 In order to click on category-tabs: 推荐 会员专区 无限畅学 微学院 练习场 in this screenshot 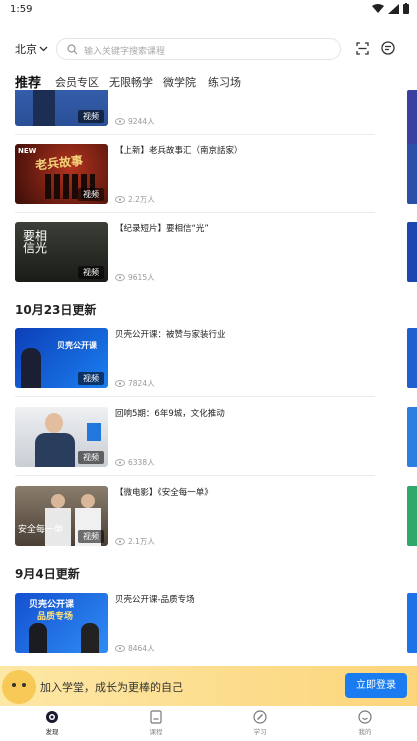, I will do `click(208, 81)`.